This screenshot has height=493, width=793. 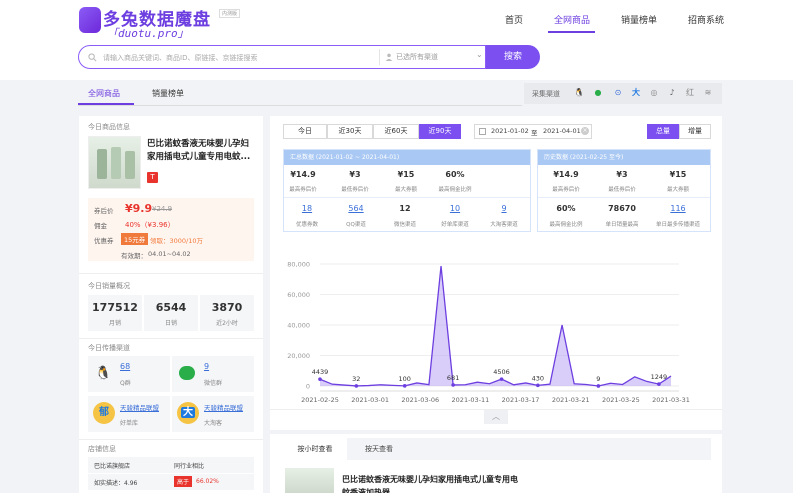 What do you see at coordinates (389, 57) in the screenshot?
I see `user-group-icon` at bounding box center [389, 57].